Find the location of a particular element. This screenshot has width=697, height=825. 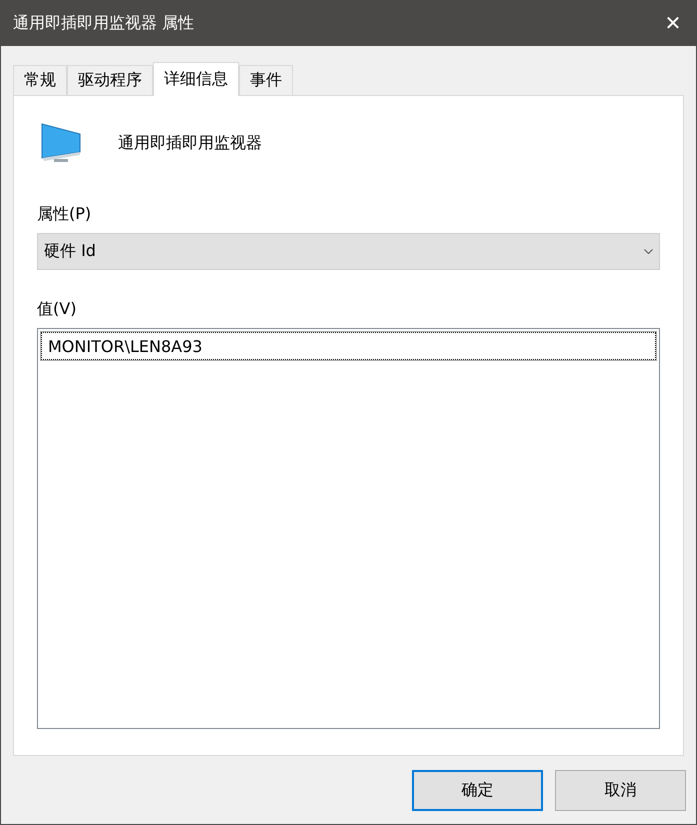

list-item: MONITOR\LEN8A93 is located at coordinates (348, 346).